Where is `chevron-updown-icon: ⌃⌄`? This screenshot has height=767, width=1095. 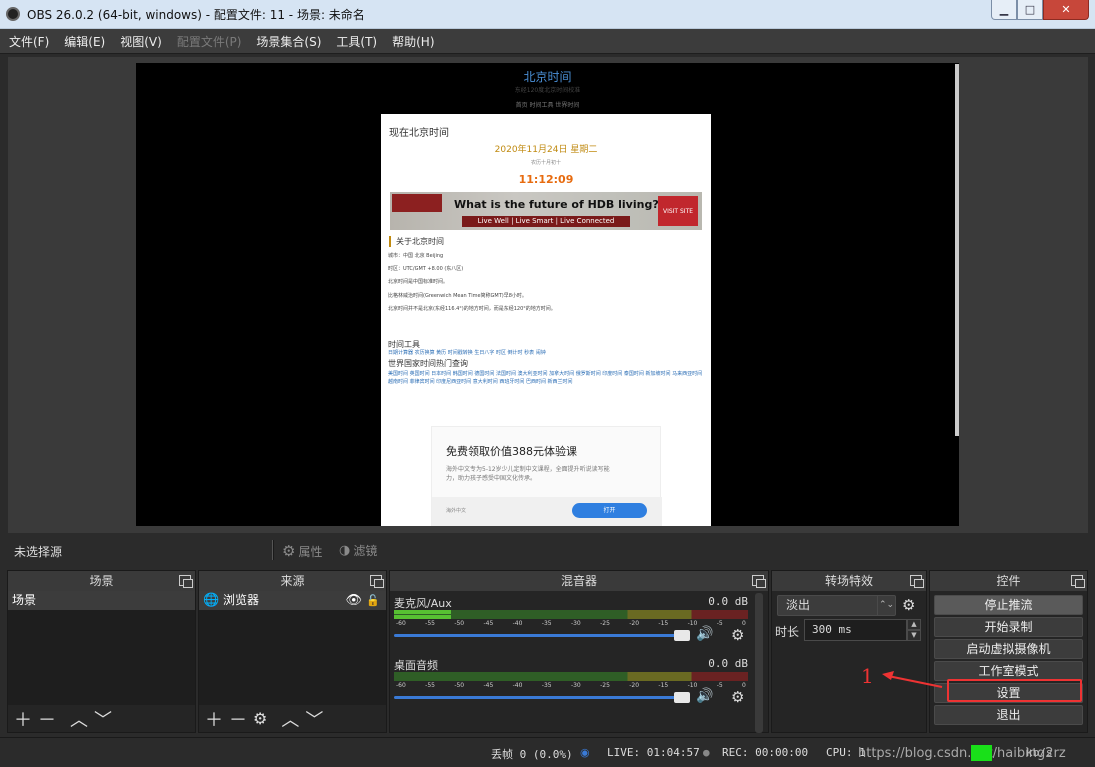
chevron-updown-icon: ⌃⌄ is located at coordinates (886, 605).